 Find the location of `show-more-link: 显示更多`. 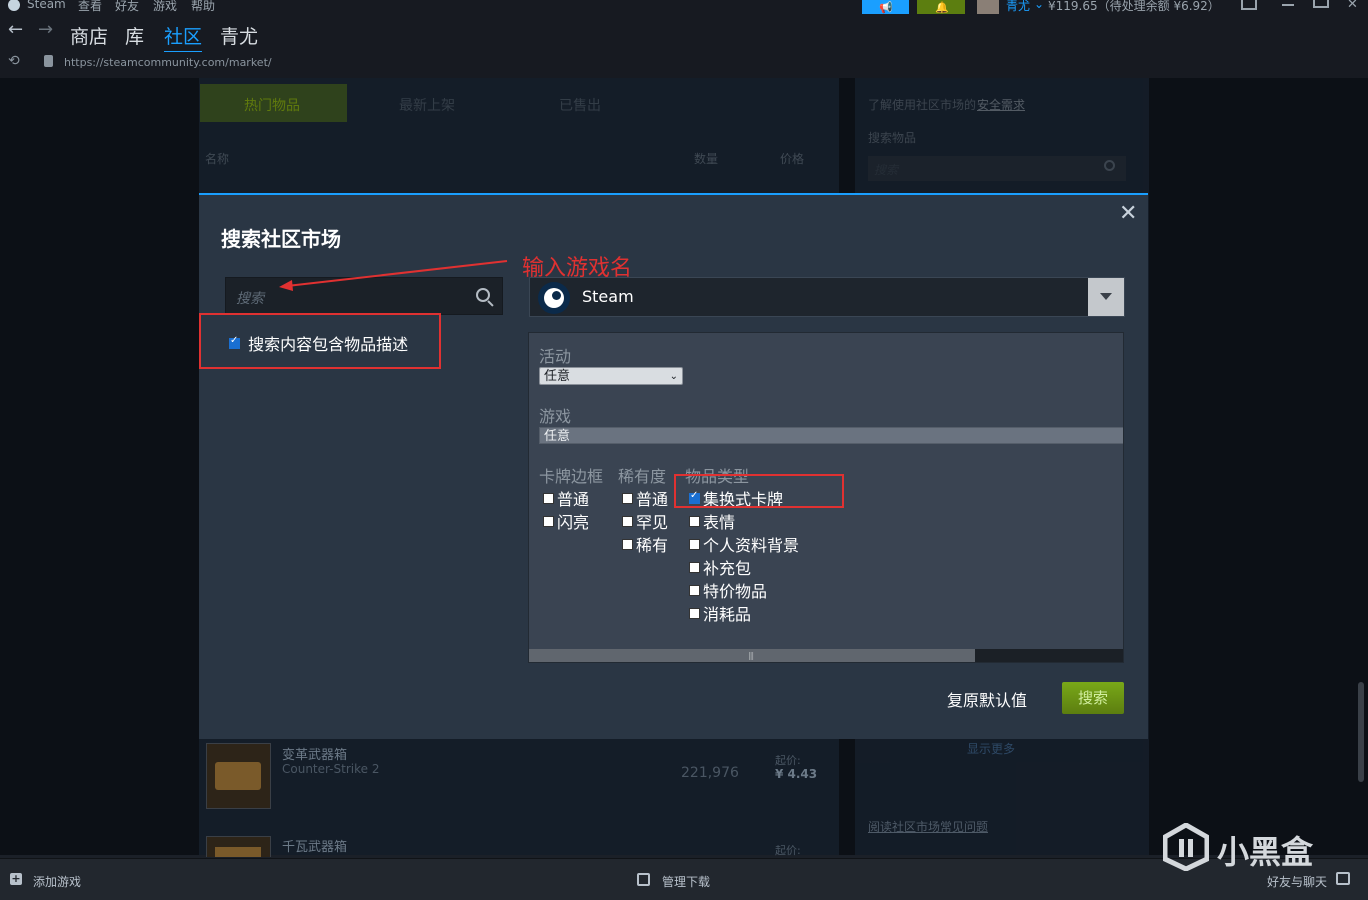

show-more-link: 显示更多 is located at coordinates (991, 748).